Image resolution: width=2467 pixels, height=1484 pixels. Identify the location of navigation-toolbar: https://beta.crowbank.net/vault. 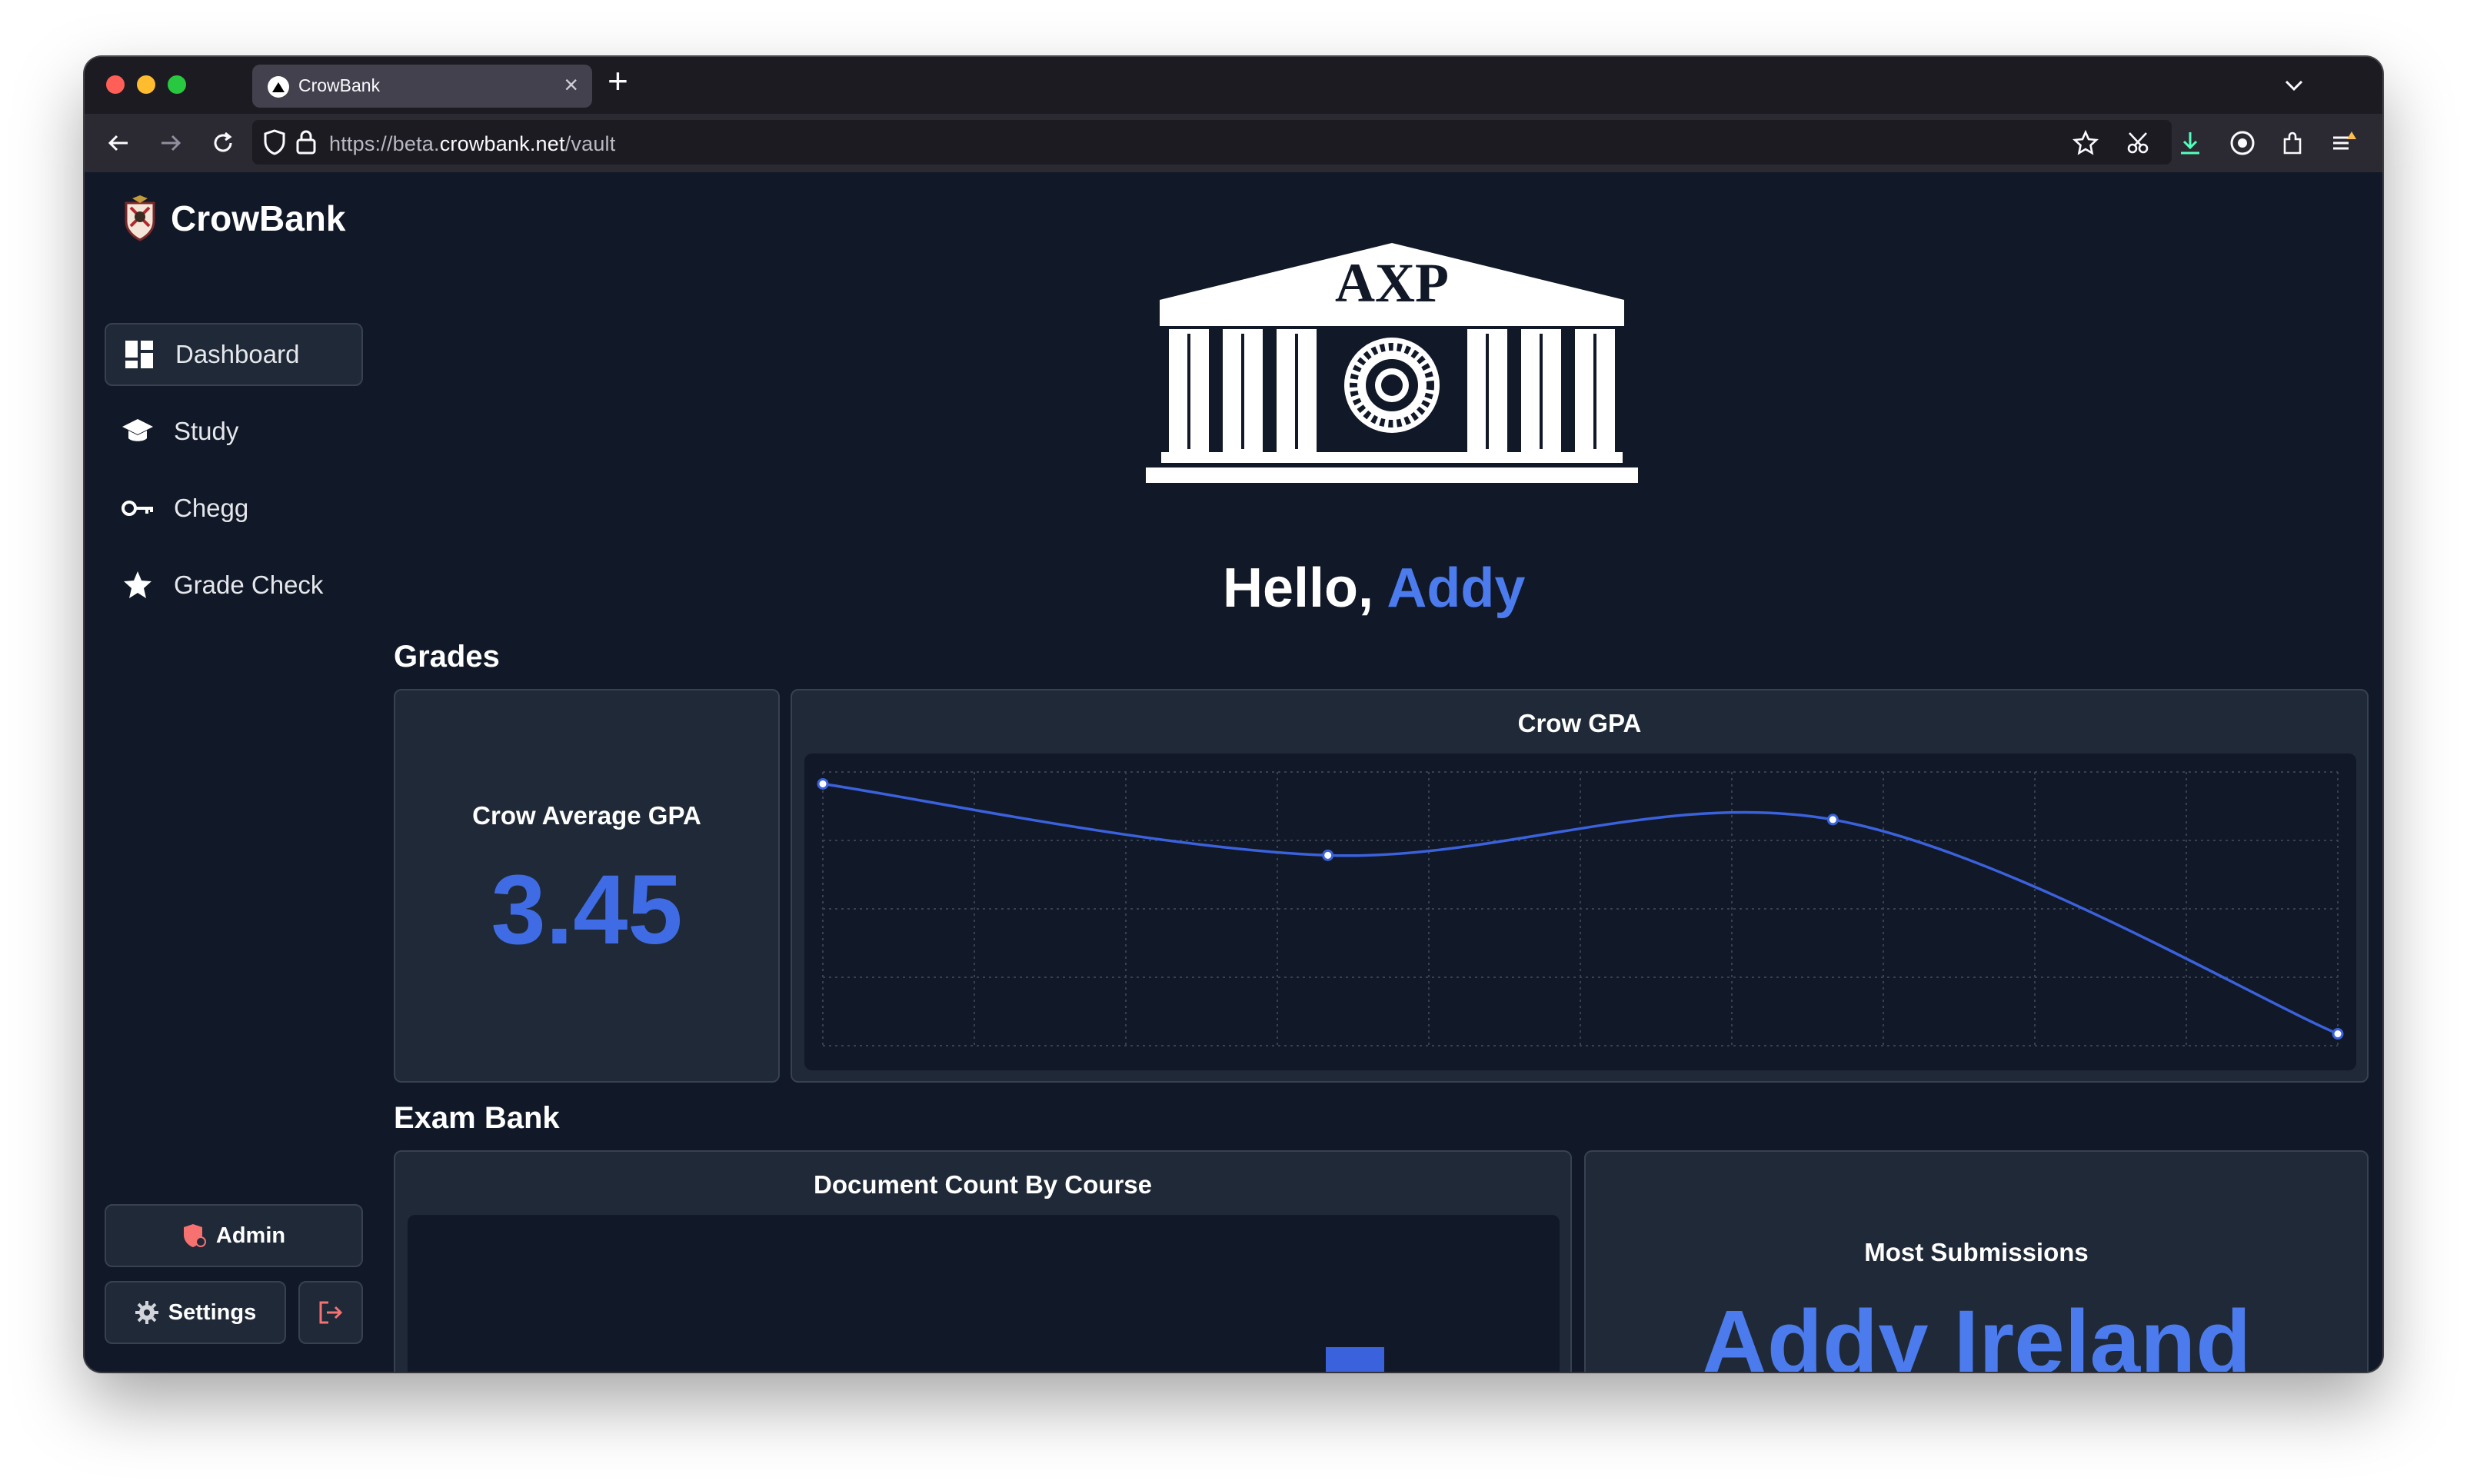
(1233, 143).